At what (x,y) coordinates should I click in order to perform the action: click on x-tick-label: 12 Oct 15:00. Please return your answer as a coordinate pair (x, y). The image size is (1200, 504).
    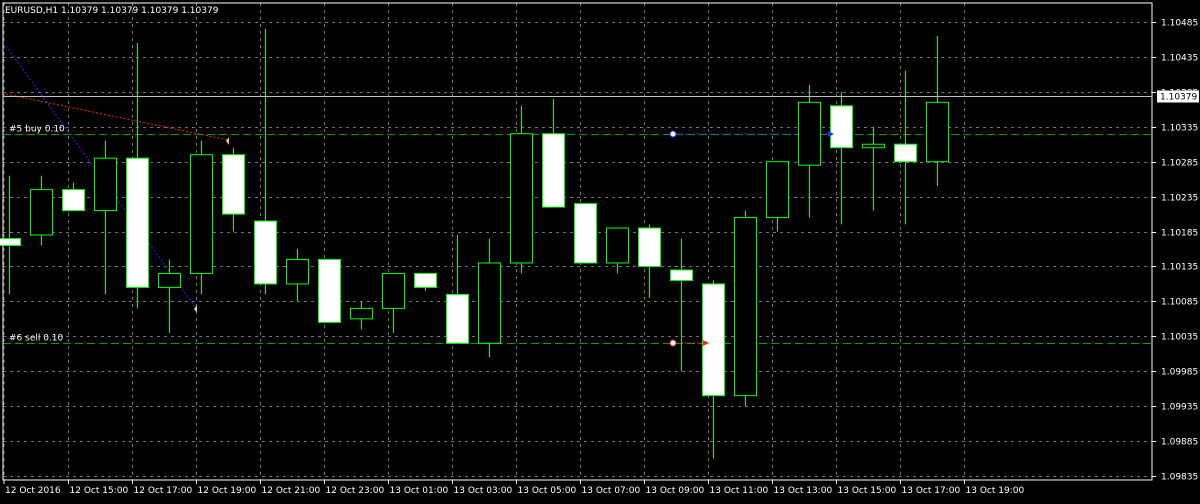
    Looking at the image, I should click on (99, 491).